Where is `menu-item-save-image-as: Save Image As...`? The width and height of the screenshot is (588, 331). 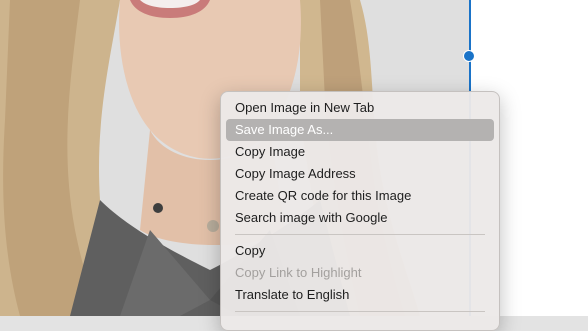
menu-item-save-image-as: Save Image As... is located at coordinates (360, 130).